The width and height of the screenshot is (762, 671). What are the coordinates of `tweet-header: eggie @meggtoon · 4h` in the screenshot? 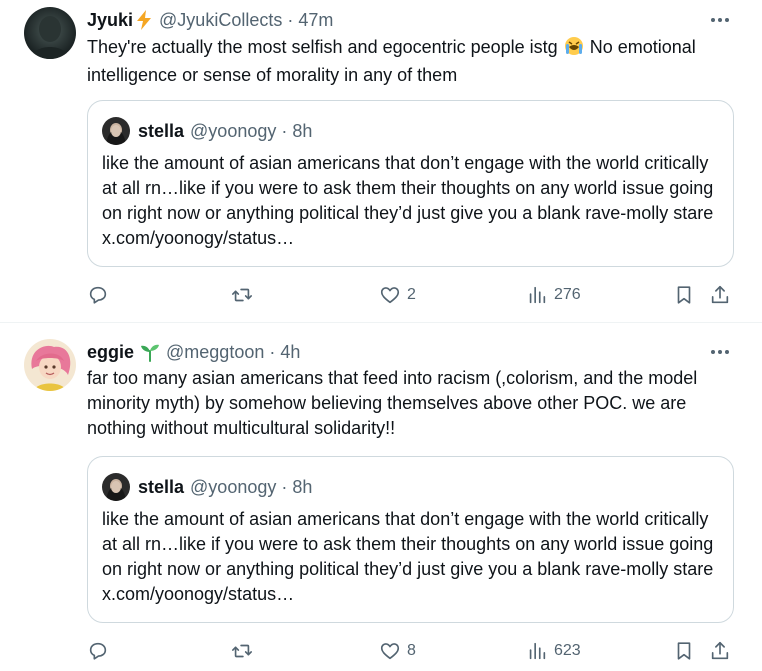 It's located at (412, 352).